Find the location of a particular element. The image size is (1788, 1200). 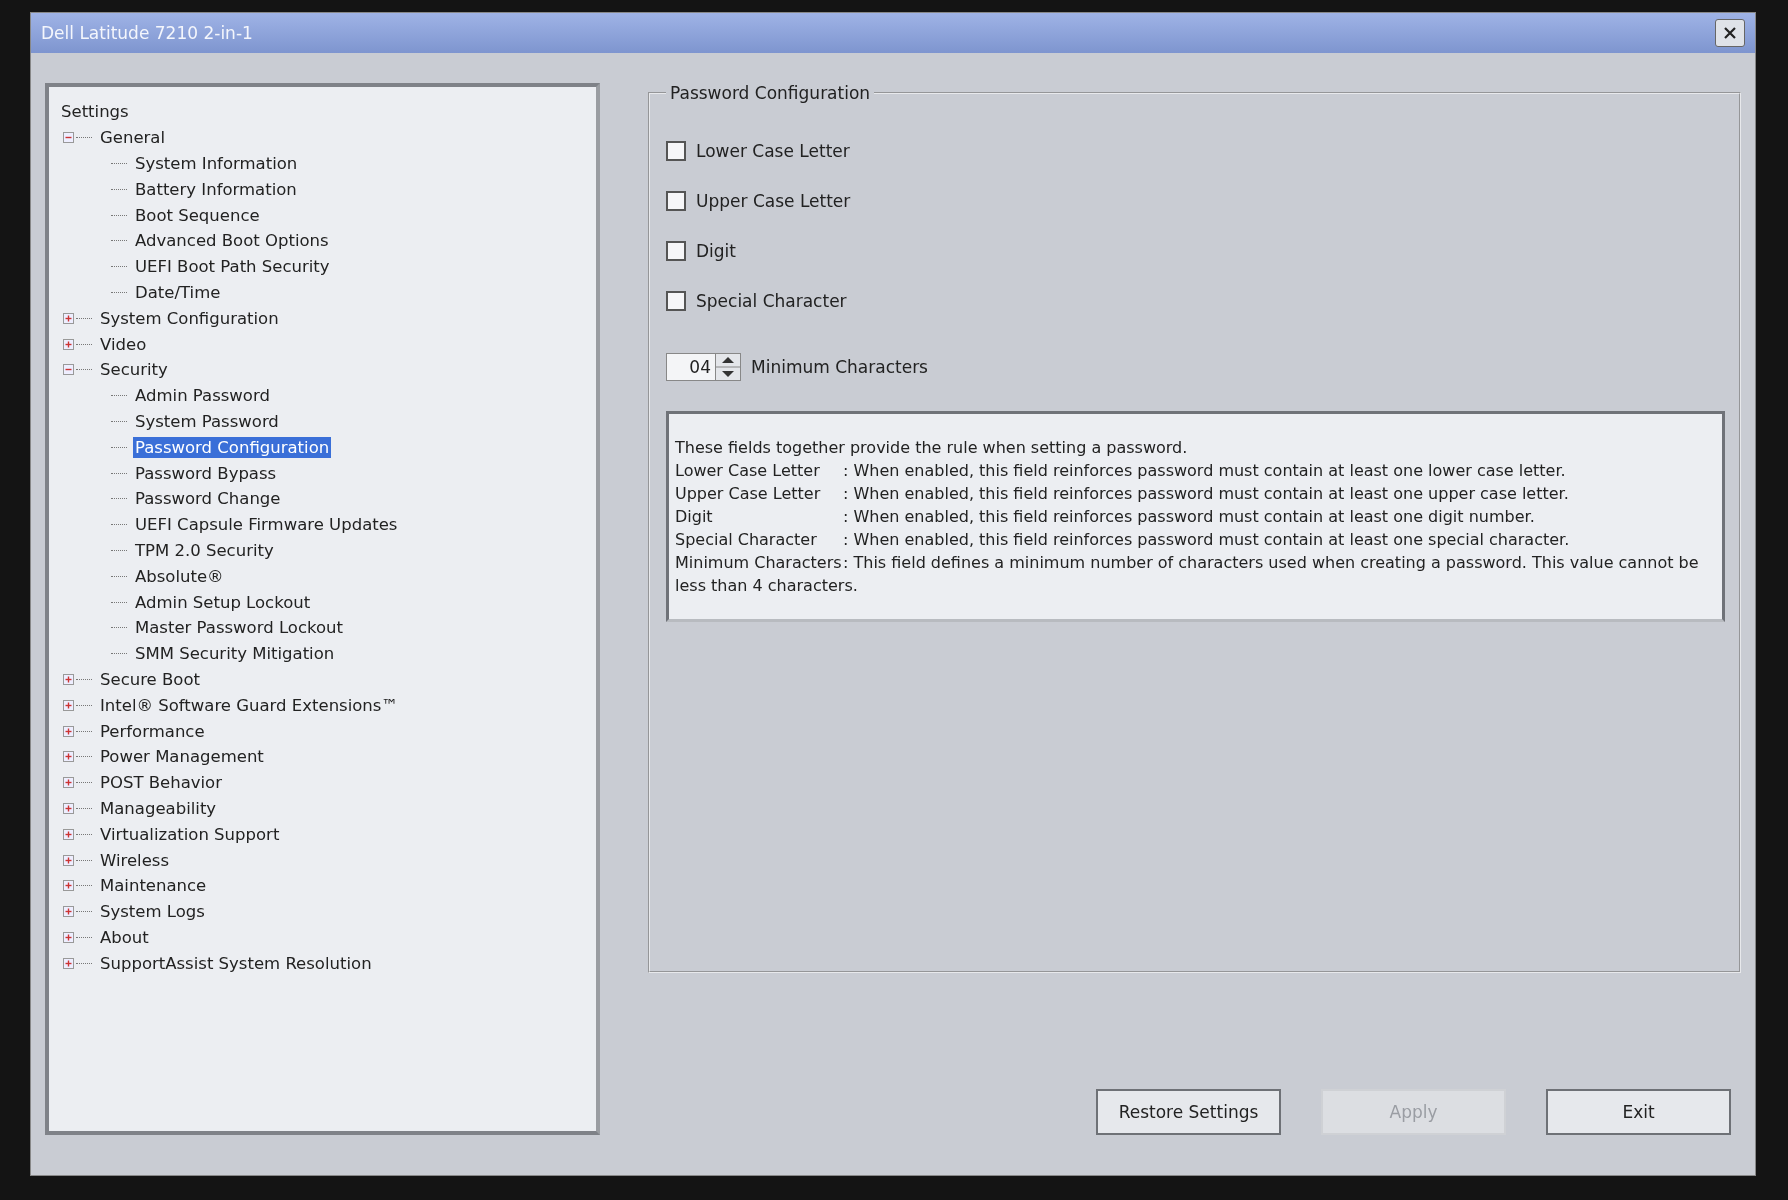

tree-item: Admin Password is located at coordinates (202, 396).